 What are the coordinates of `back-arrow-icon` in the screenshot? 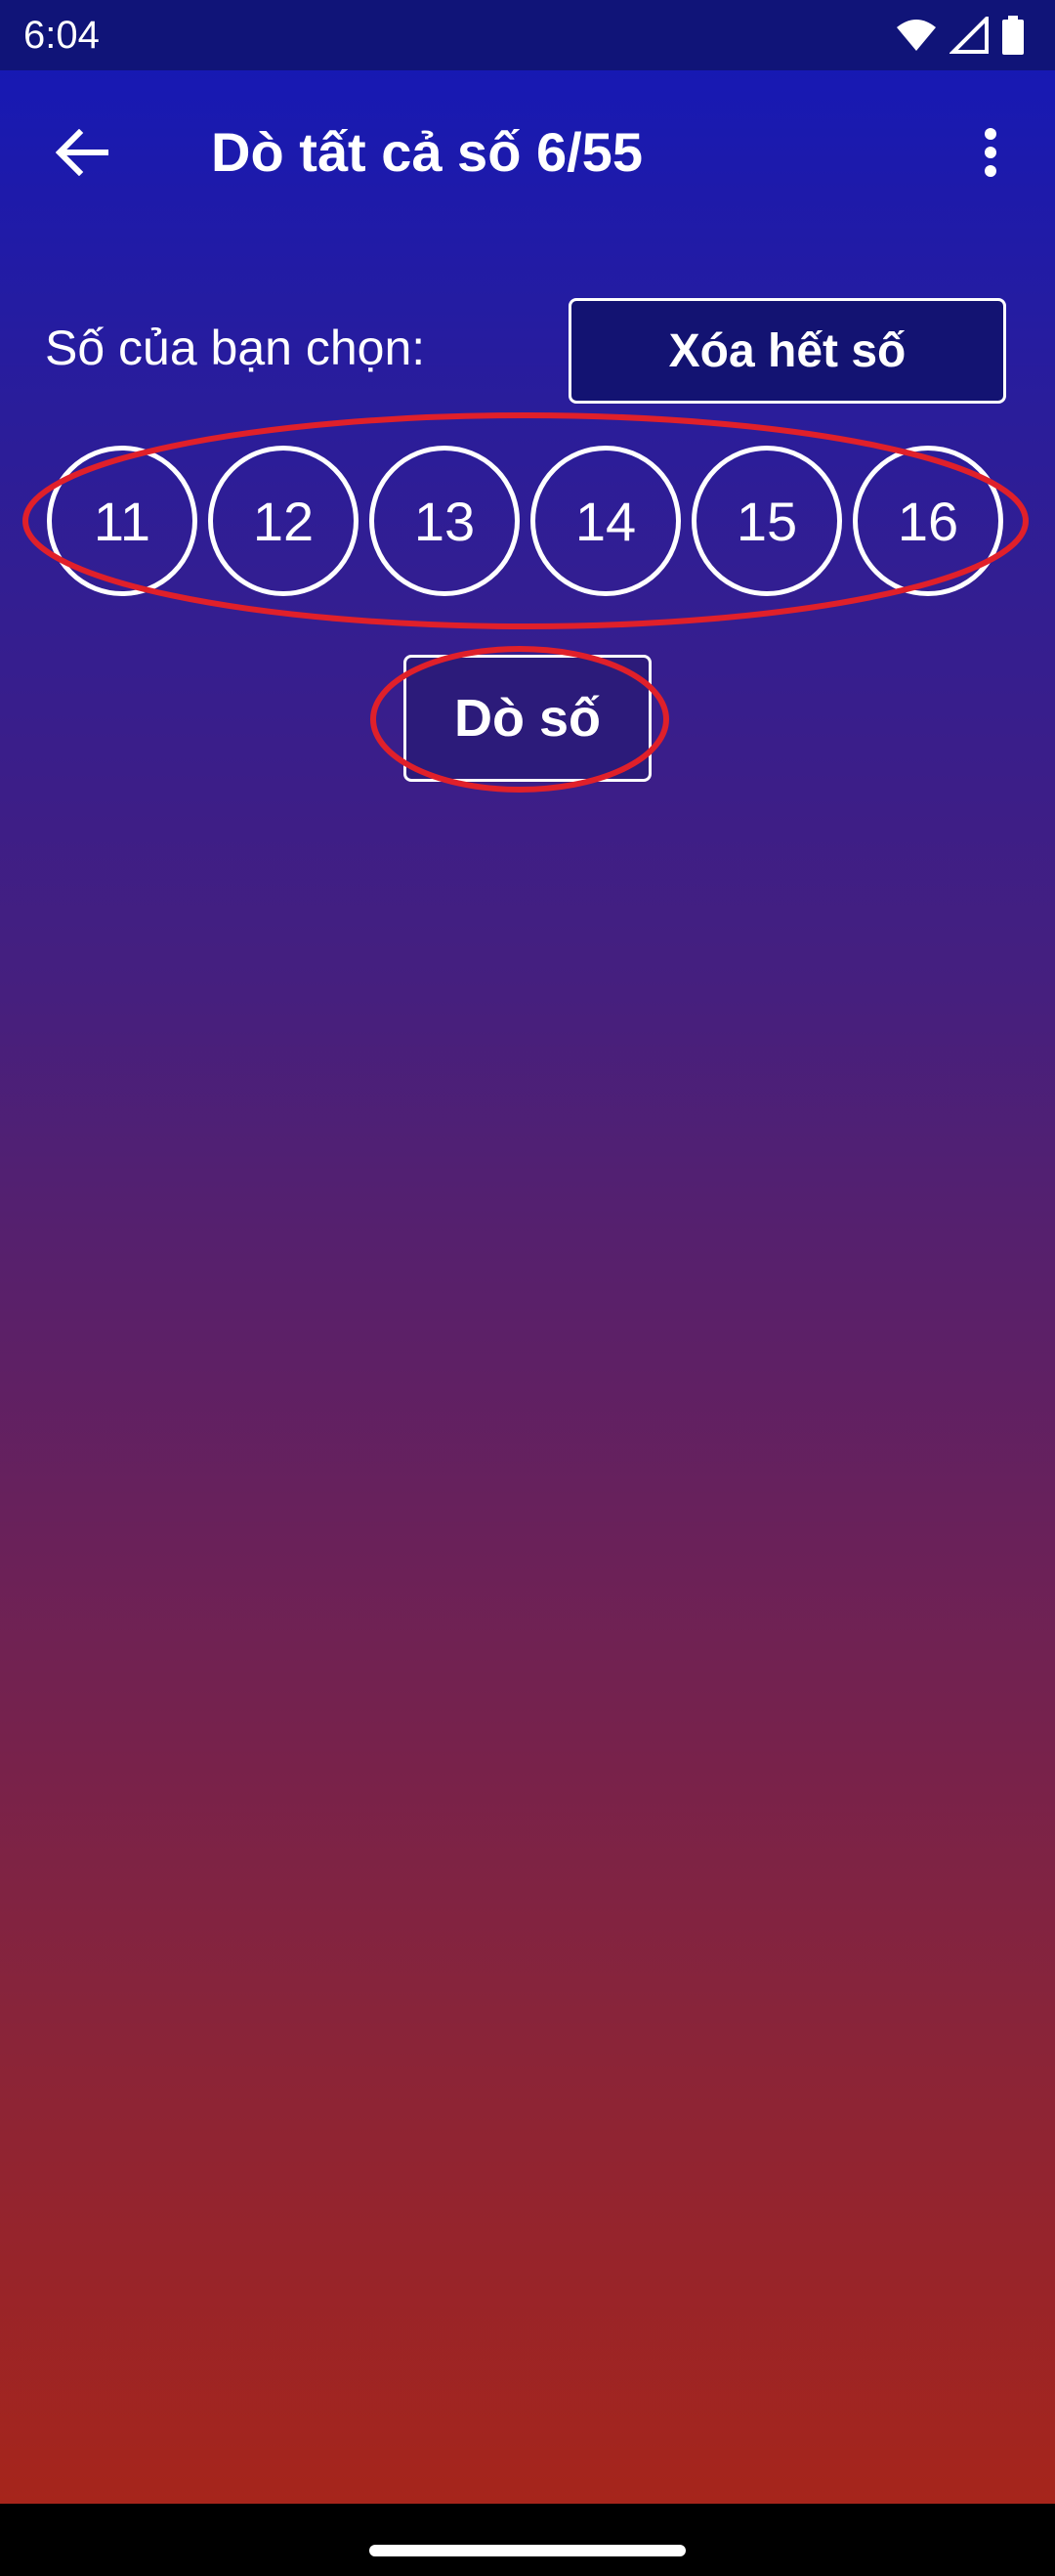 It's located at (82, 152).